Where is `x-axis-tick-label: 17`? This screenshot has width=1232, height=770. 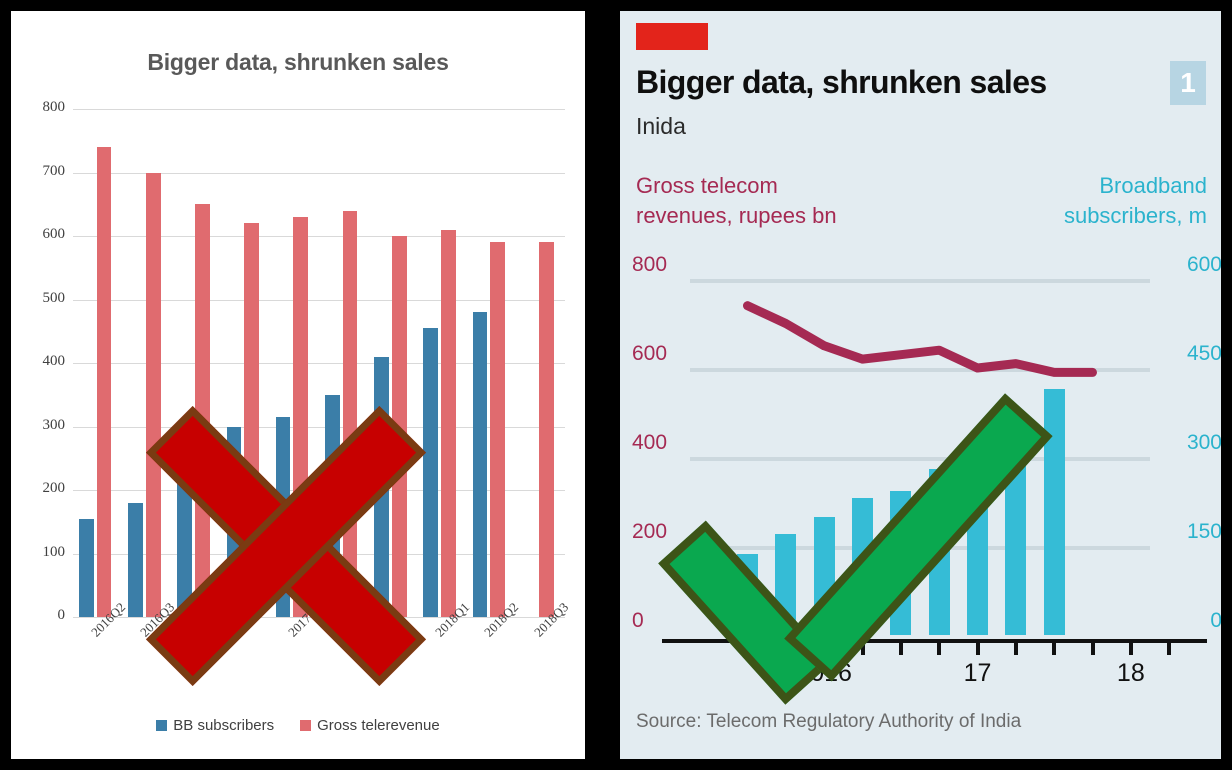
x-axis-tick-label: 17 is located at coordinates (977, 673).